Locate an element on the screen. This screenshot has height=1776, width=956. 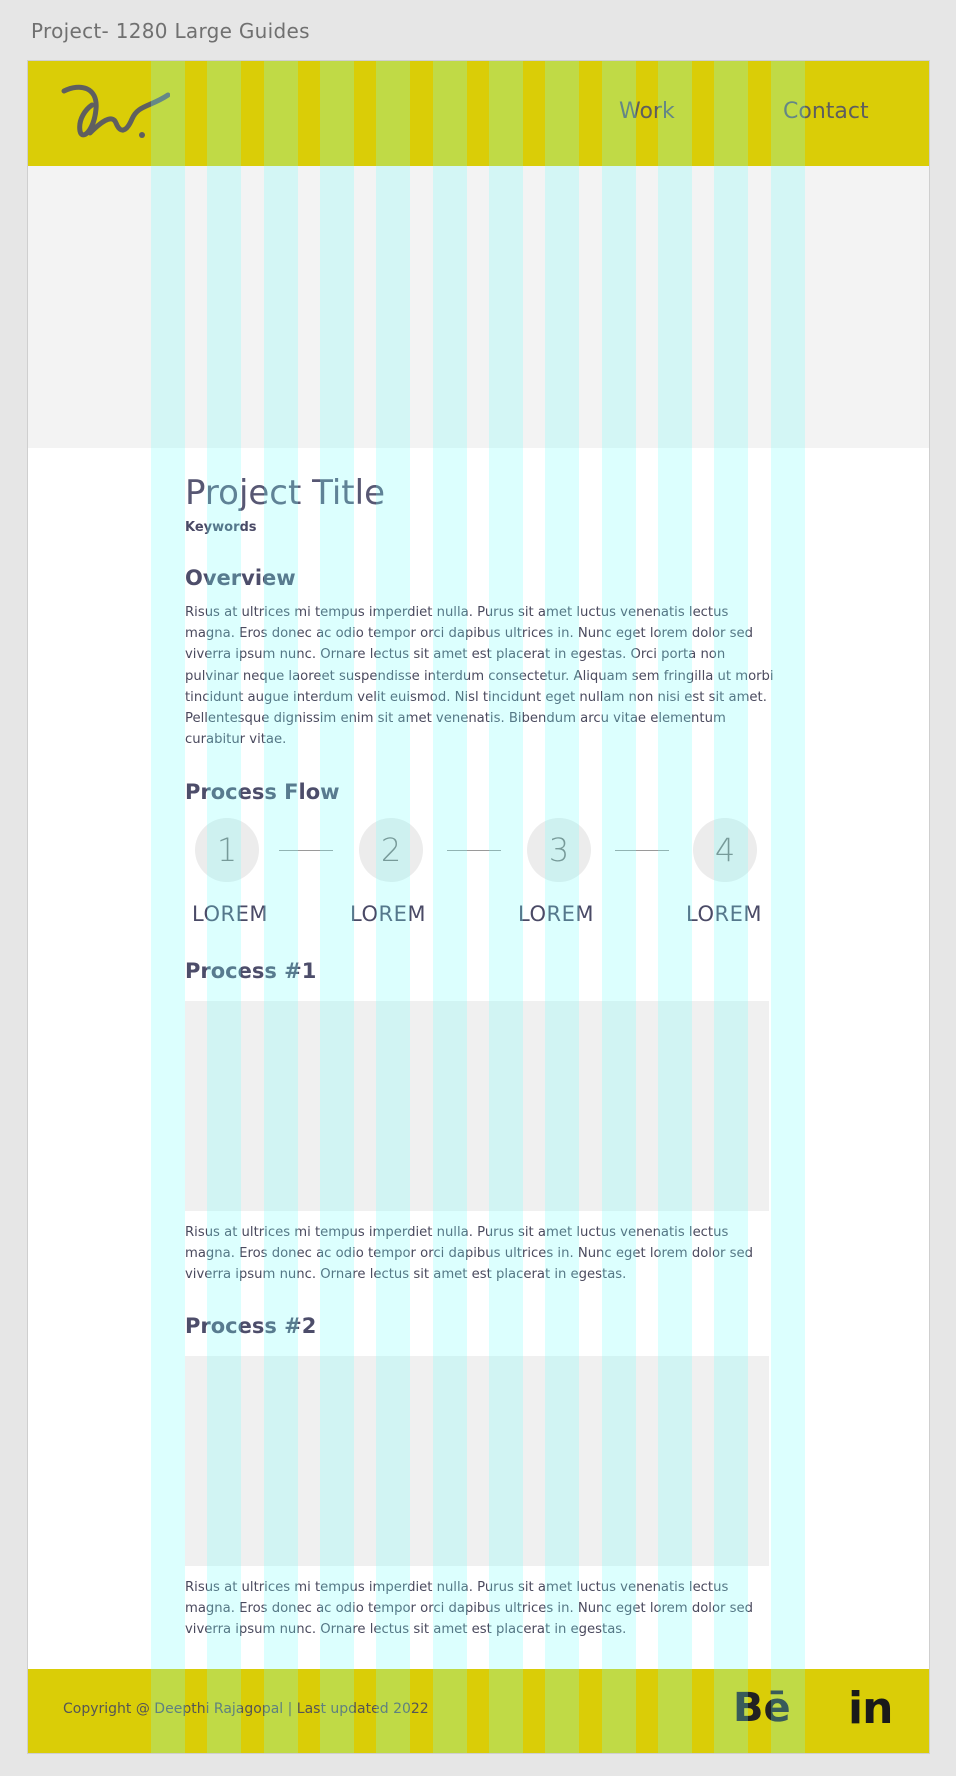
step-3-circle: 3 is located at coordinates (559, 850).